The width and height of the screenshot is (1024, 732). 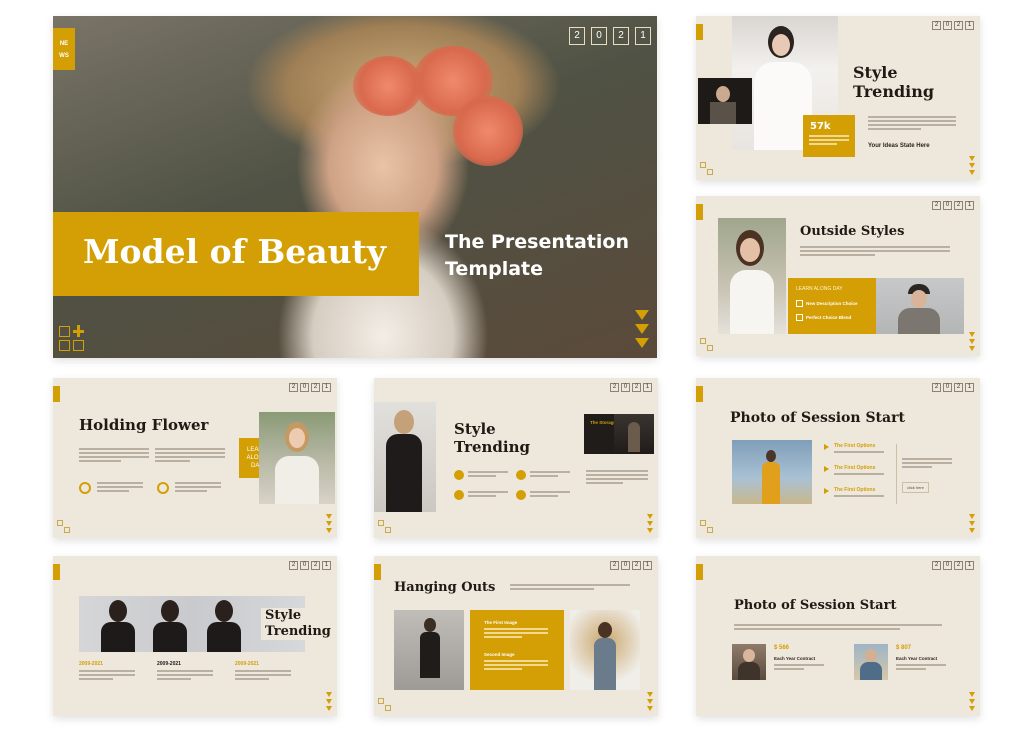 I want to click on slide-title: Photo of Session Start, so click(x=817, y=418).